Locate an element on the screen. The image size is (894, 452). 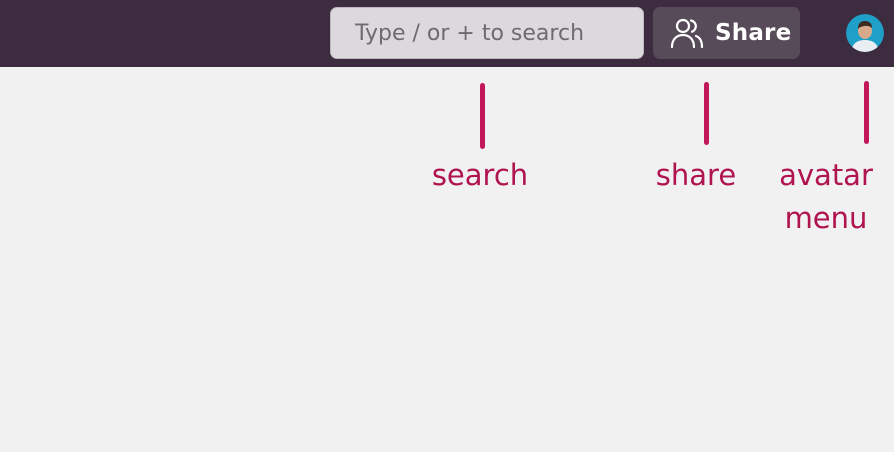
search-annotation: search is located at coordinates (480, 175).